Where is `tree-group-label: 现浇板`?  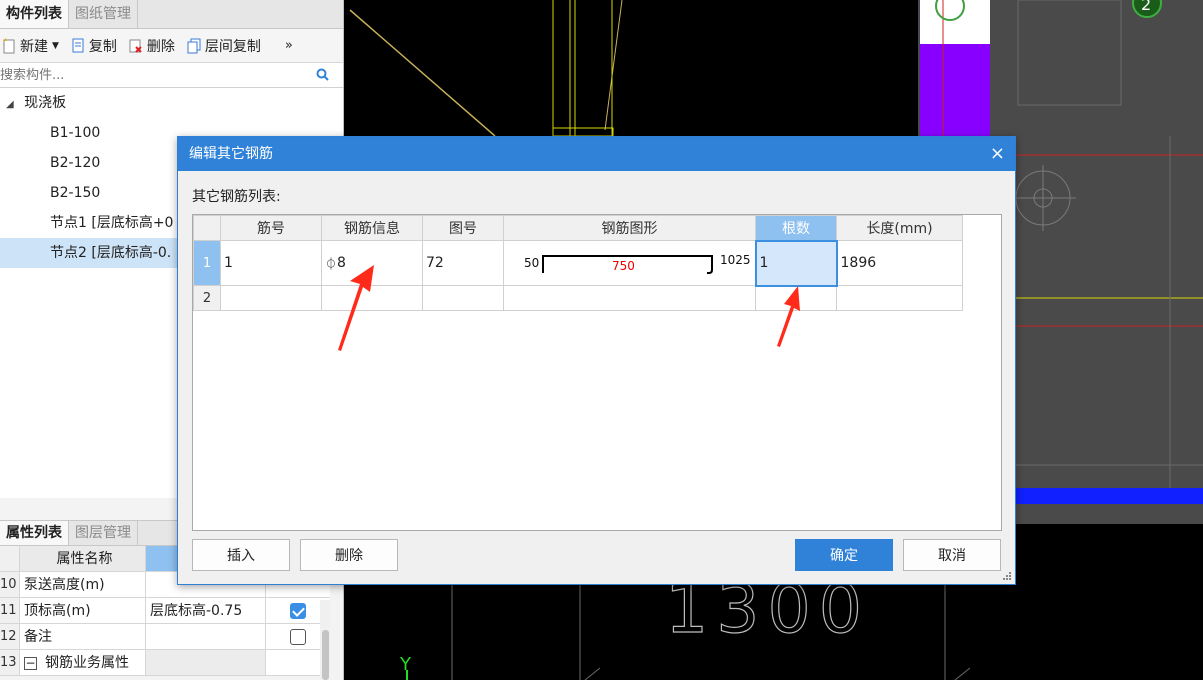 tree-group-label: 现浇板 is located at coordinates (45, 103).